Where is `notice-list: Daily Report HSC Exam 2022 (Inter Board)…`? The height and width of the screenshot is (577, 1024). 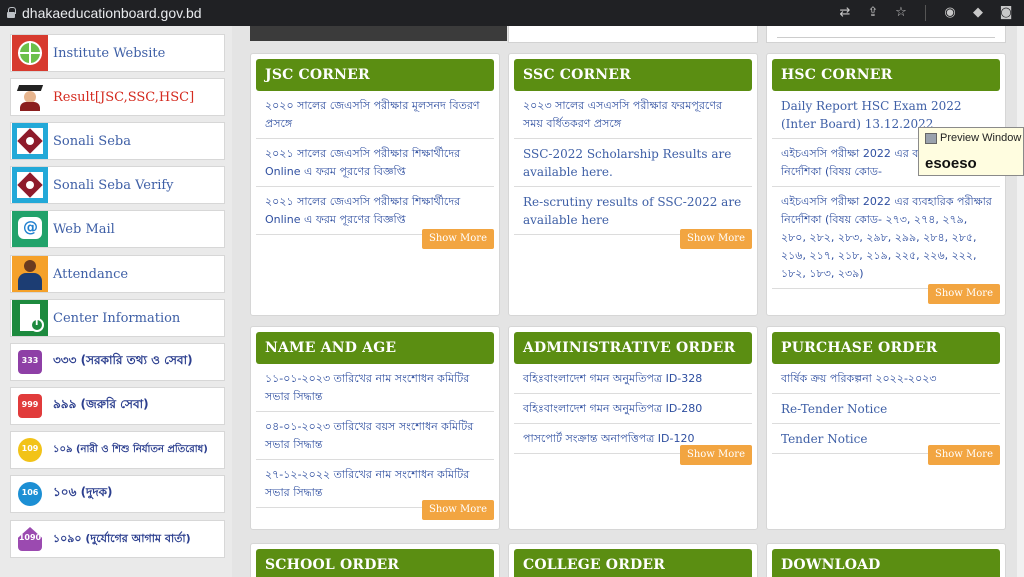 notice-list: Daily Report HSC Exam 2022 (Inter Board)… is located at coordinates (886, 190).